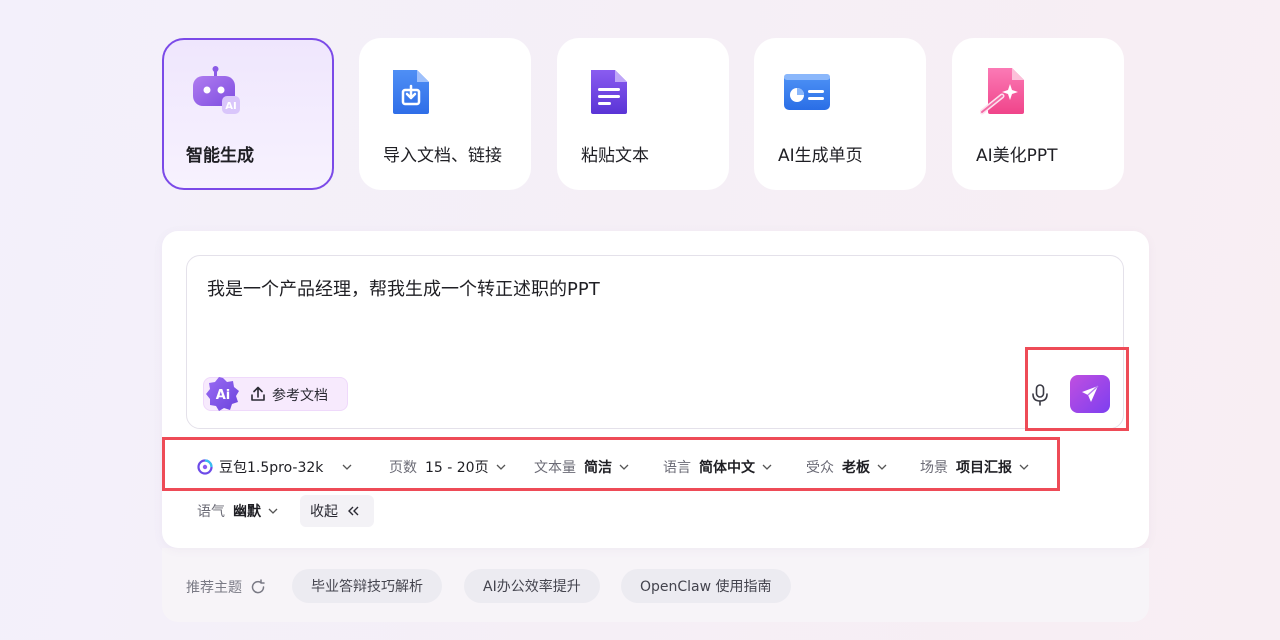 The height and width of the screenshot is (640, 1280). Describe the element at coordinates (820, 156) in the screenshot. I see `card-label: AI生成单页` at that location.